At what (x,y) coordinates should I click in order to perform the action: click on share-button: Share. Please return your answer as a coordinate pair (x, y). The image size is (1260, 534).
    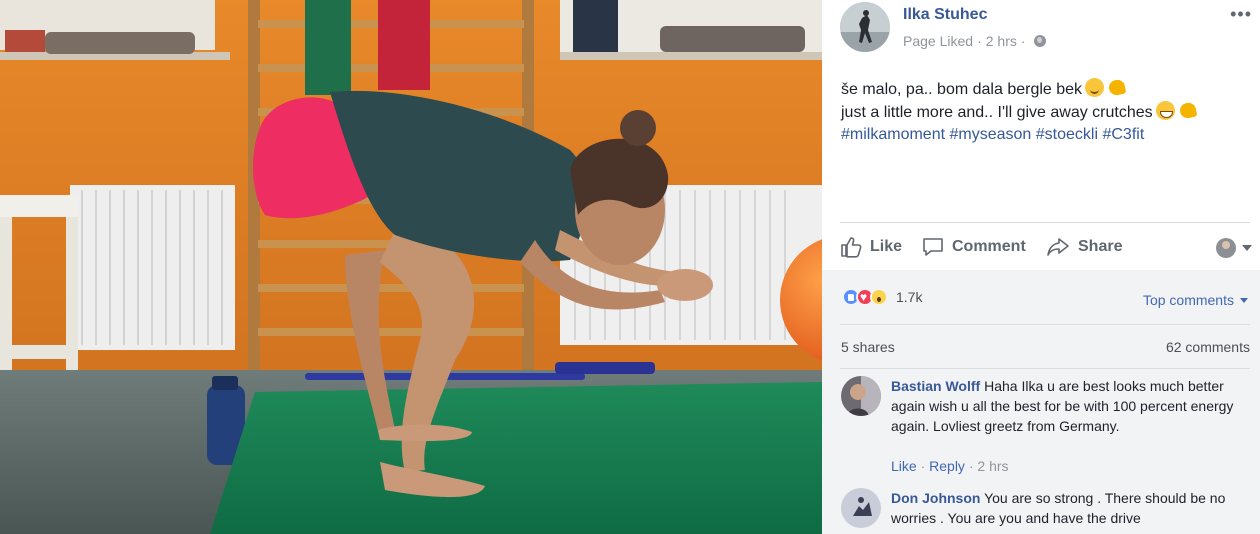
    Looking at the image, I should click on (1084, 247).